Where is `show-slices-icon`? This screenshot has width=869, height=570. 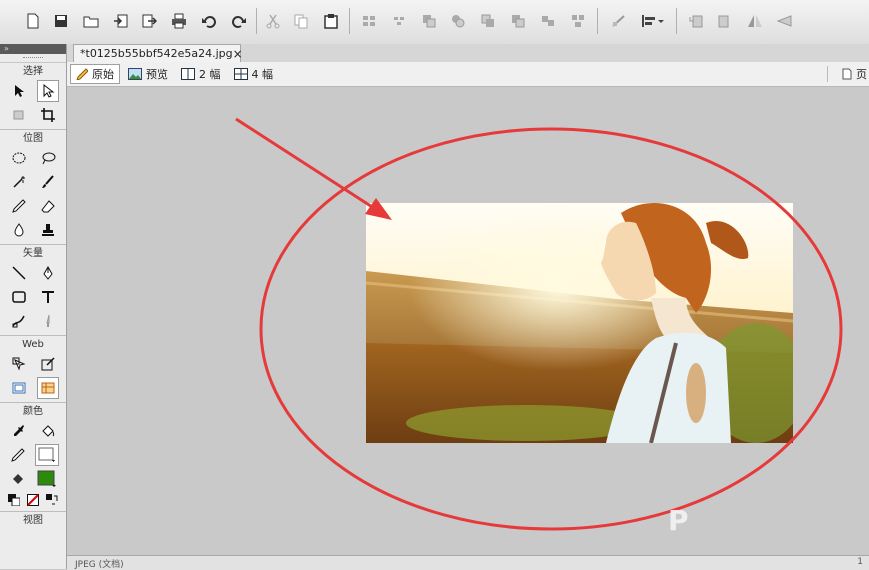 show-slices-icon is located at coordinates (47, 388).